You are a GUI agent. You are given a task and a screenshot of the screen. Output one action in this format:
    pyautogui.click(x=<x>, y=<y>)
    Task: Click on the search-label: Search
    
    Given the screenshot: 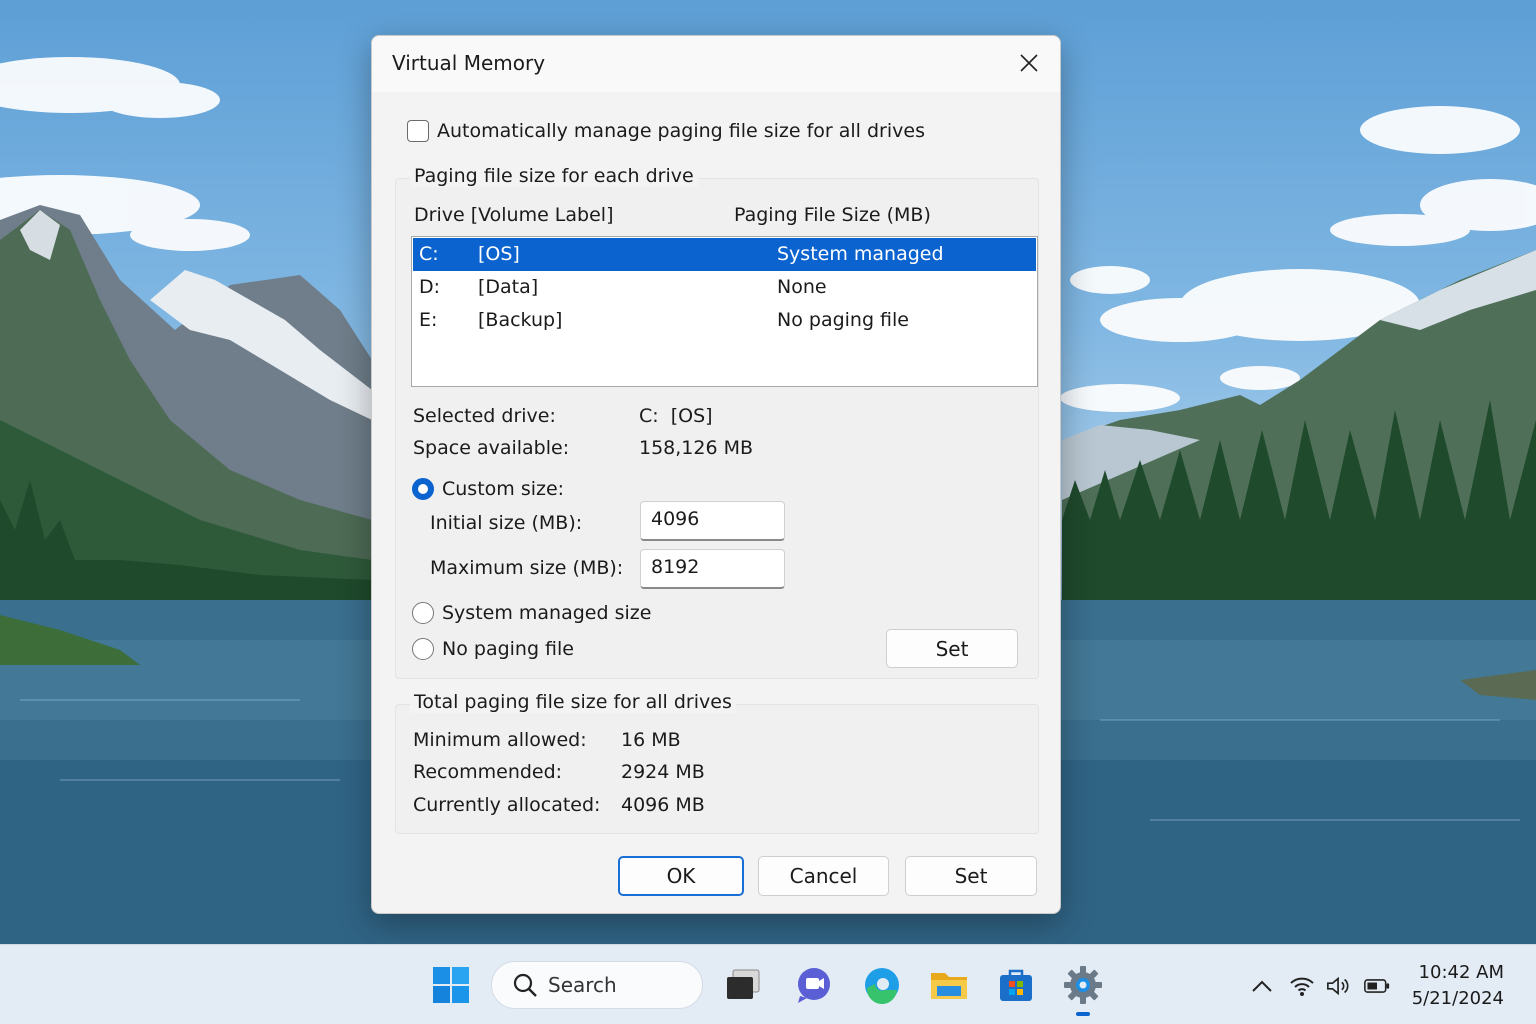 What is the action you would take?
    pyautogui.click(x=582, y=985)
    